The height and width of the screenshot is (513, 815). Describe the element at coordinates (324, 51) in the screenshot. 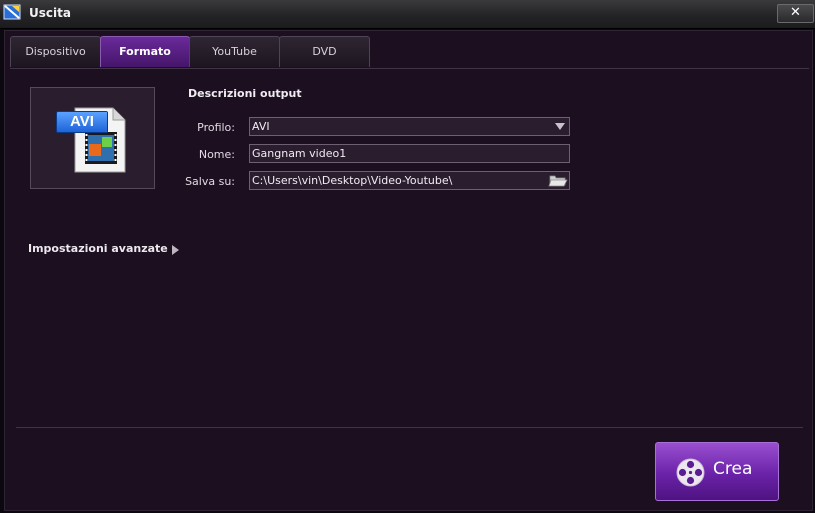

I see `tab-dvd: DVD` at that location.